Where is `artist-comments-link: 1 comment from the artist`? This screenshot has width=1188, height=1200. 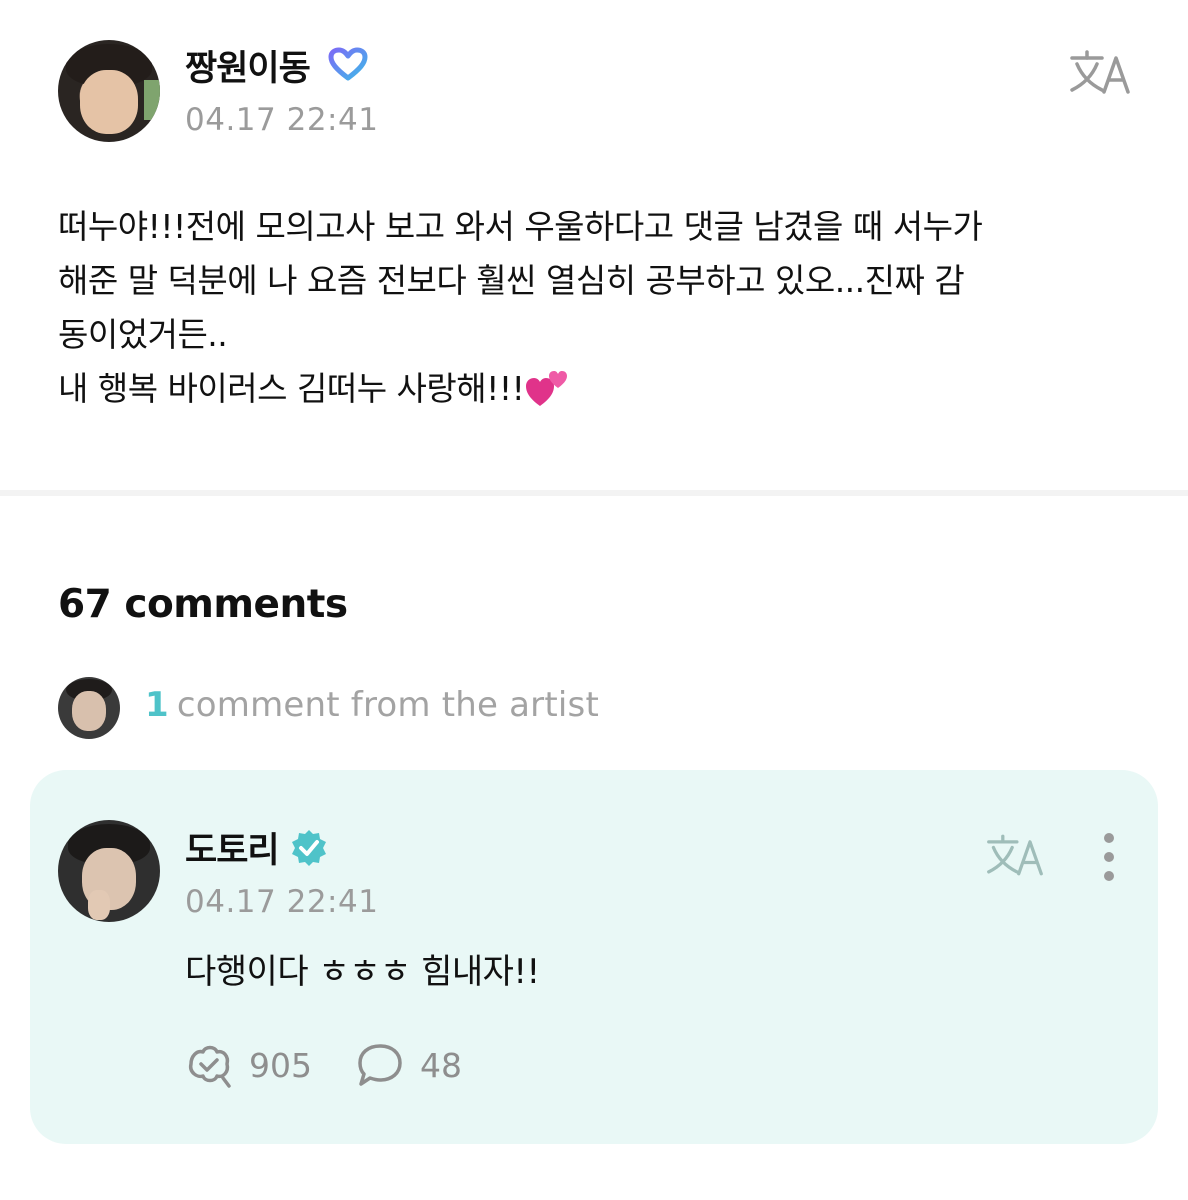
artist-comments-link: 1 comment from the artist is located at coordinates (372, 705).